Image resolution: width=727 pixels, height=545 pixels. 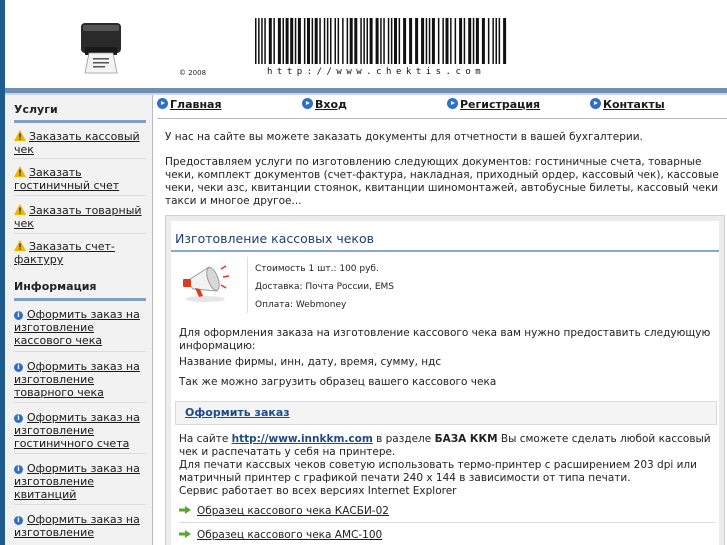 What do you see at coordinates (289, 535) in the screenshot?
I see `sample-link: Образец кассового чека АМС-100` at bounding box center [289, 535].